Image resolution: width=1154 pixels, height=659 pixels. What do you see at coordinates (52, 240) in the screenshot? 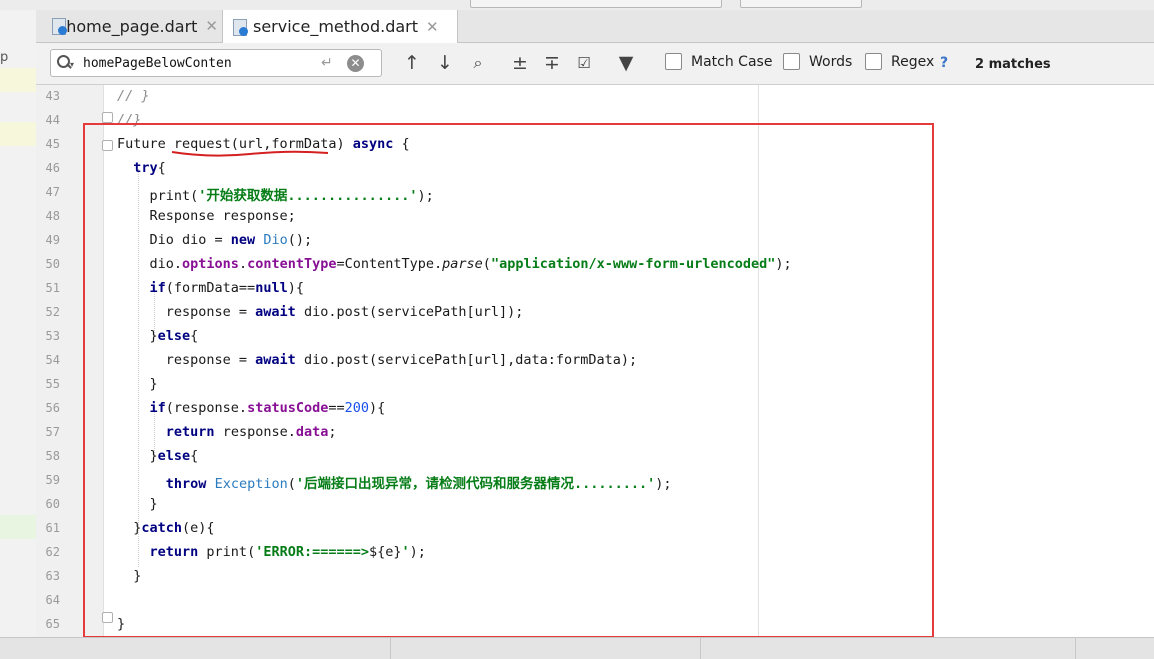
I see `line-number: 49` at bounding box center [52, 240].